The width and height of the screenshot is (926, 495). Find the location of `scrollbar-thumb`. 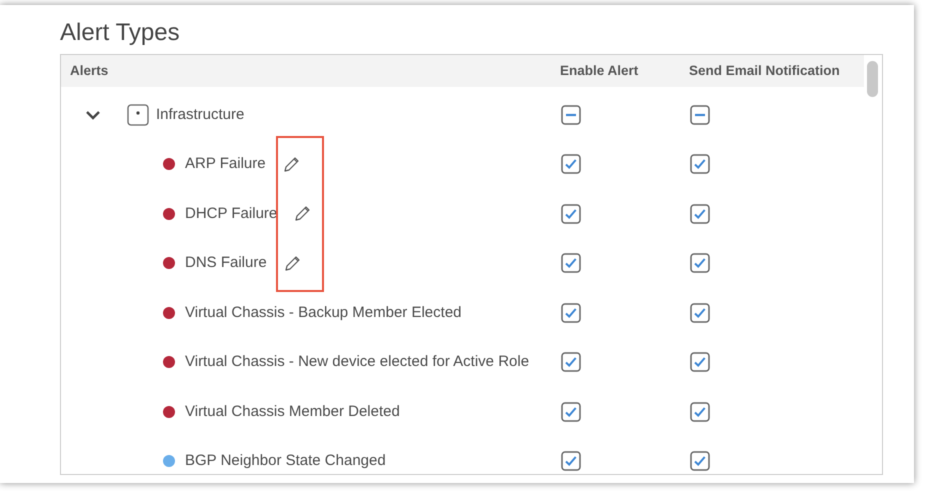

scrollbar-thumb is located at coordinates (872, 79).